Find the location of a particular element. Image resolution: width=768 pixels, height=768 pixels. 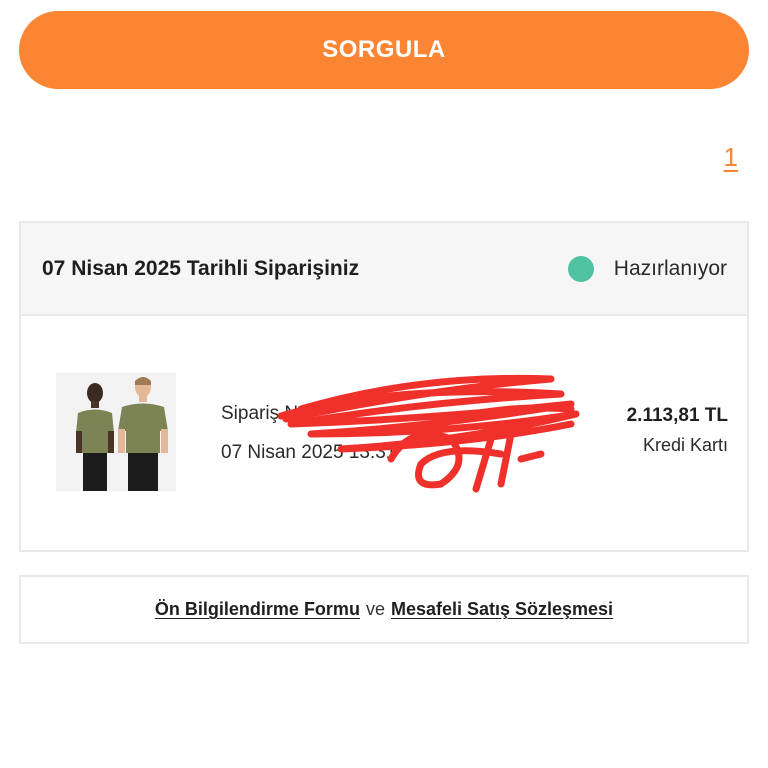

status-dot-icon is located at coordinates (580, 268).